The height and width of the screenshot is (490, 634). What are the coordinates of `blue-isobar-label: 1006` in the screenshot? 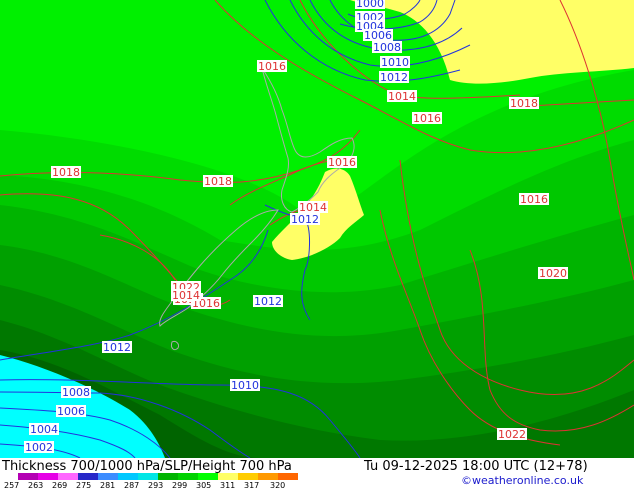 It's located at (71, 411).